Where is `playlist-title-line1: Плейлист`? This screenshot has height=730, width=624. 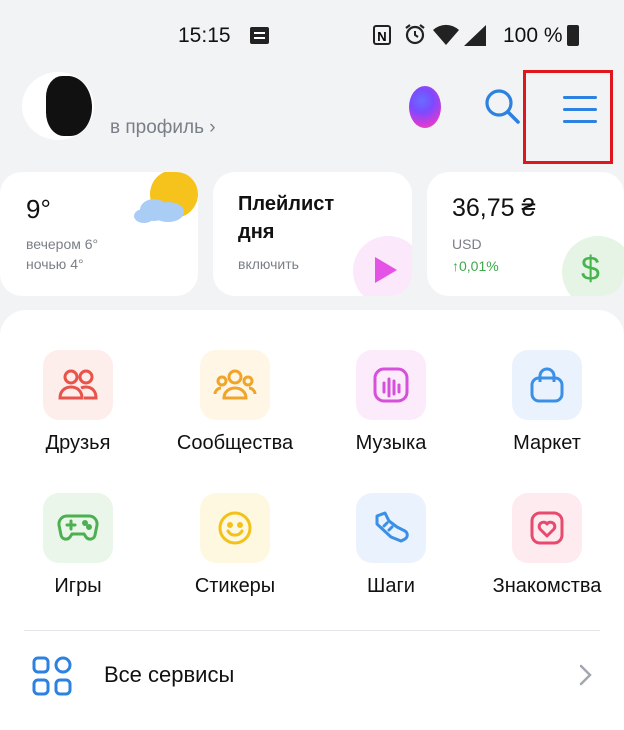 playlist-title-line1: Плейлист is located at coordinates (286, 204).